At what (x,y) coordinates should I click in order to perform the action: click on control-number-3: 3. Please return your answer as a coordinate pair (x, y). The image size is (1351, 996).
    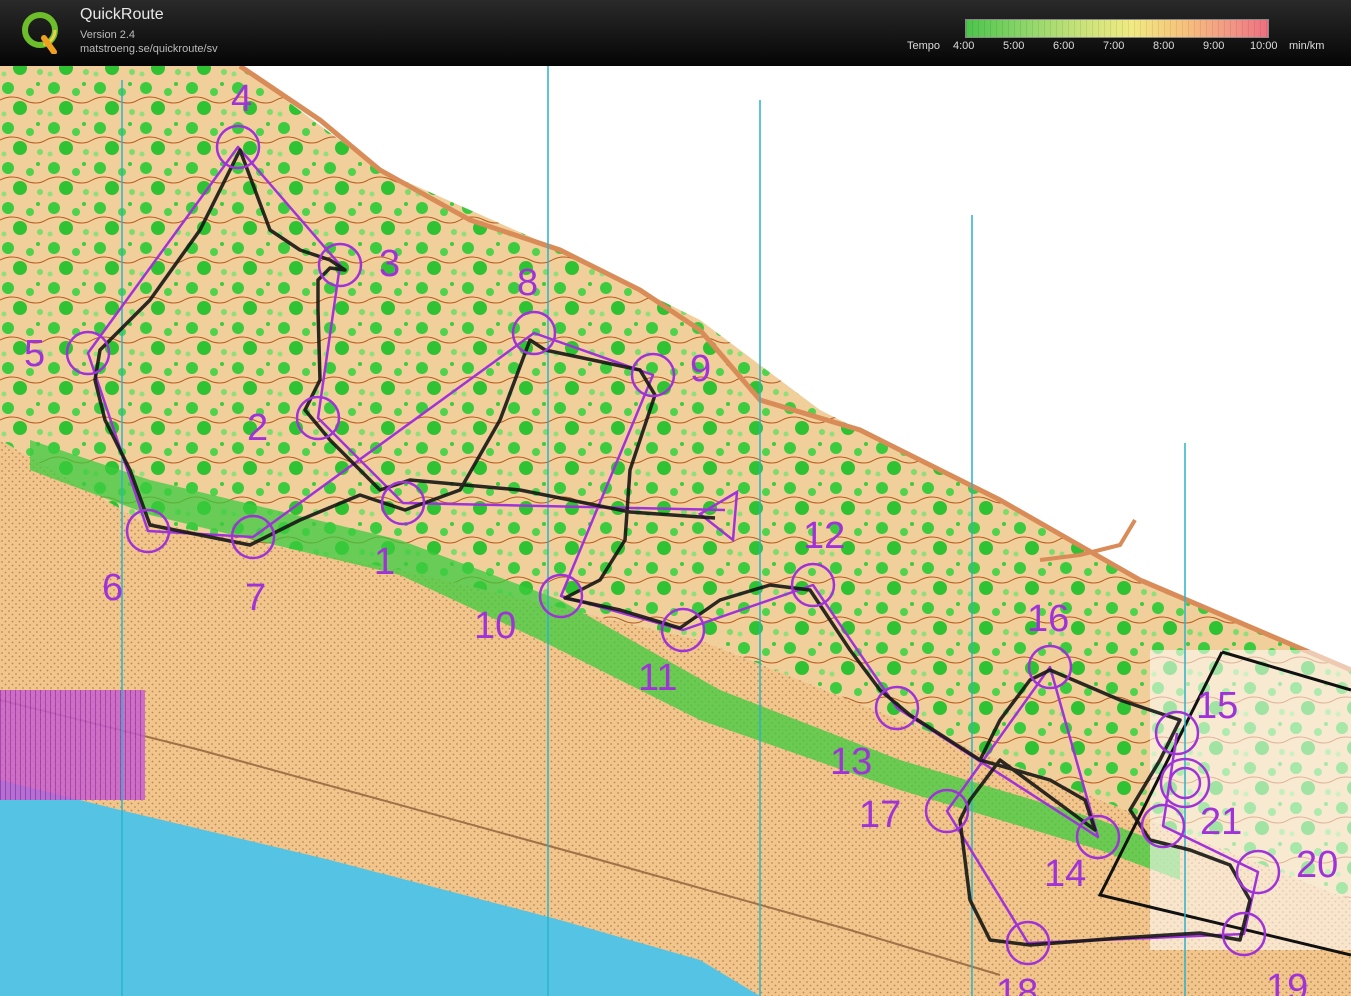
    Looking at the image, I should click on (389, 264).